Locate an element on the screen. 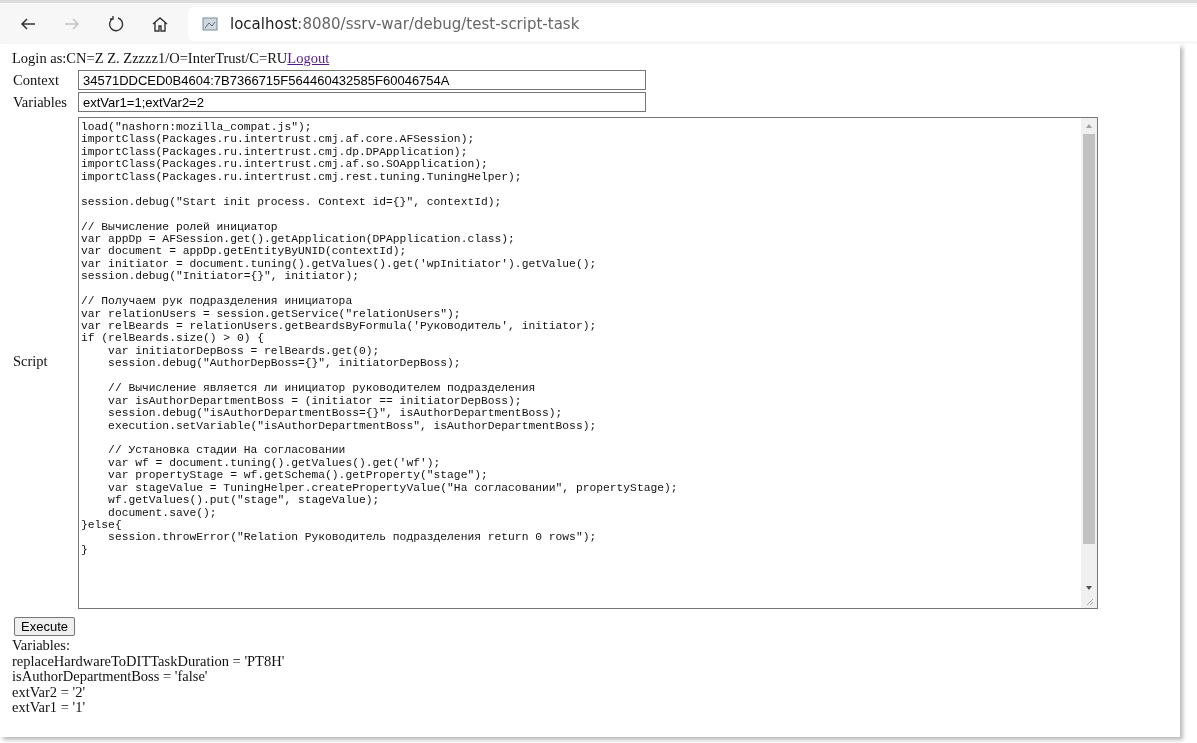 This screenshot has height=743, width=1197. code-line: importClass(Packages.ru.intertrust.cmj.dp.DPApplication); is located at coordinates (275, 152).